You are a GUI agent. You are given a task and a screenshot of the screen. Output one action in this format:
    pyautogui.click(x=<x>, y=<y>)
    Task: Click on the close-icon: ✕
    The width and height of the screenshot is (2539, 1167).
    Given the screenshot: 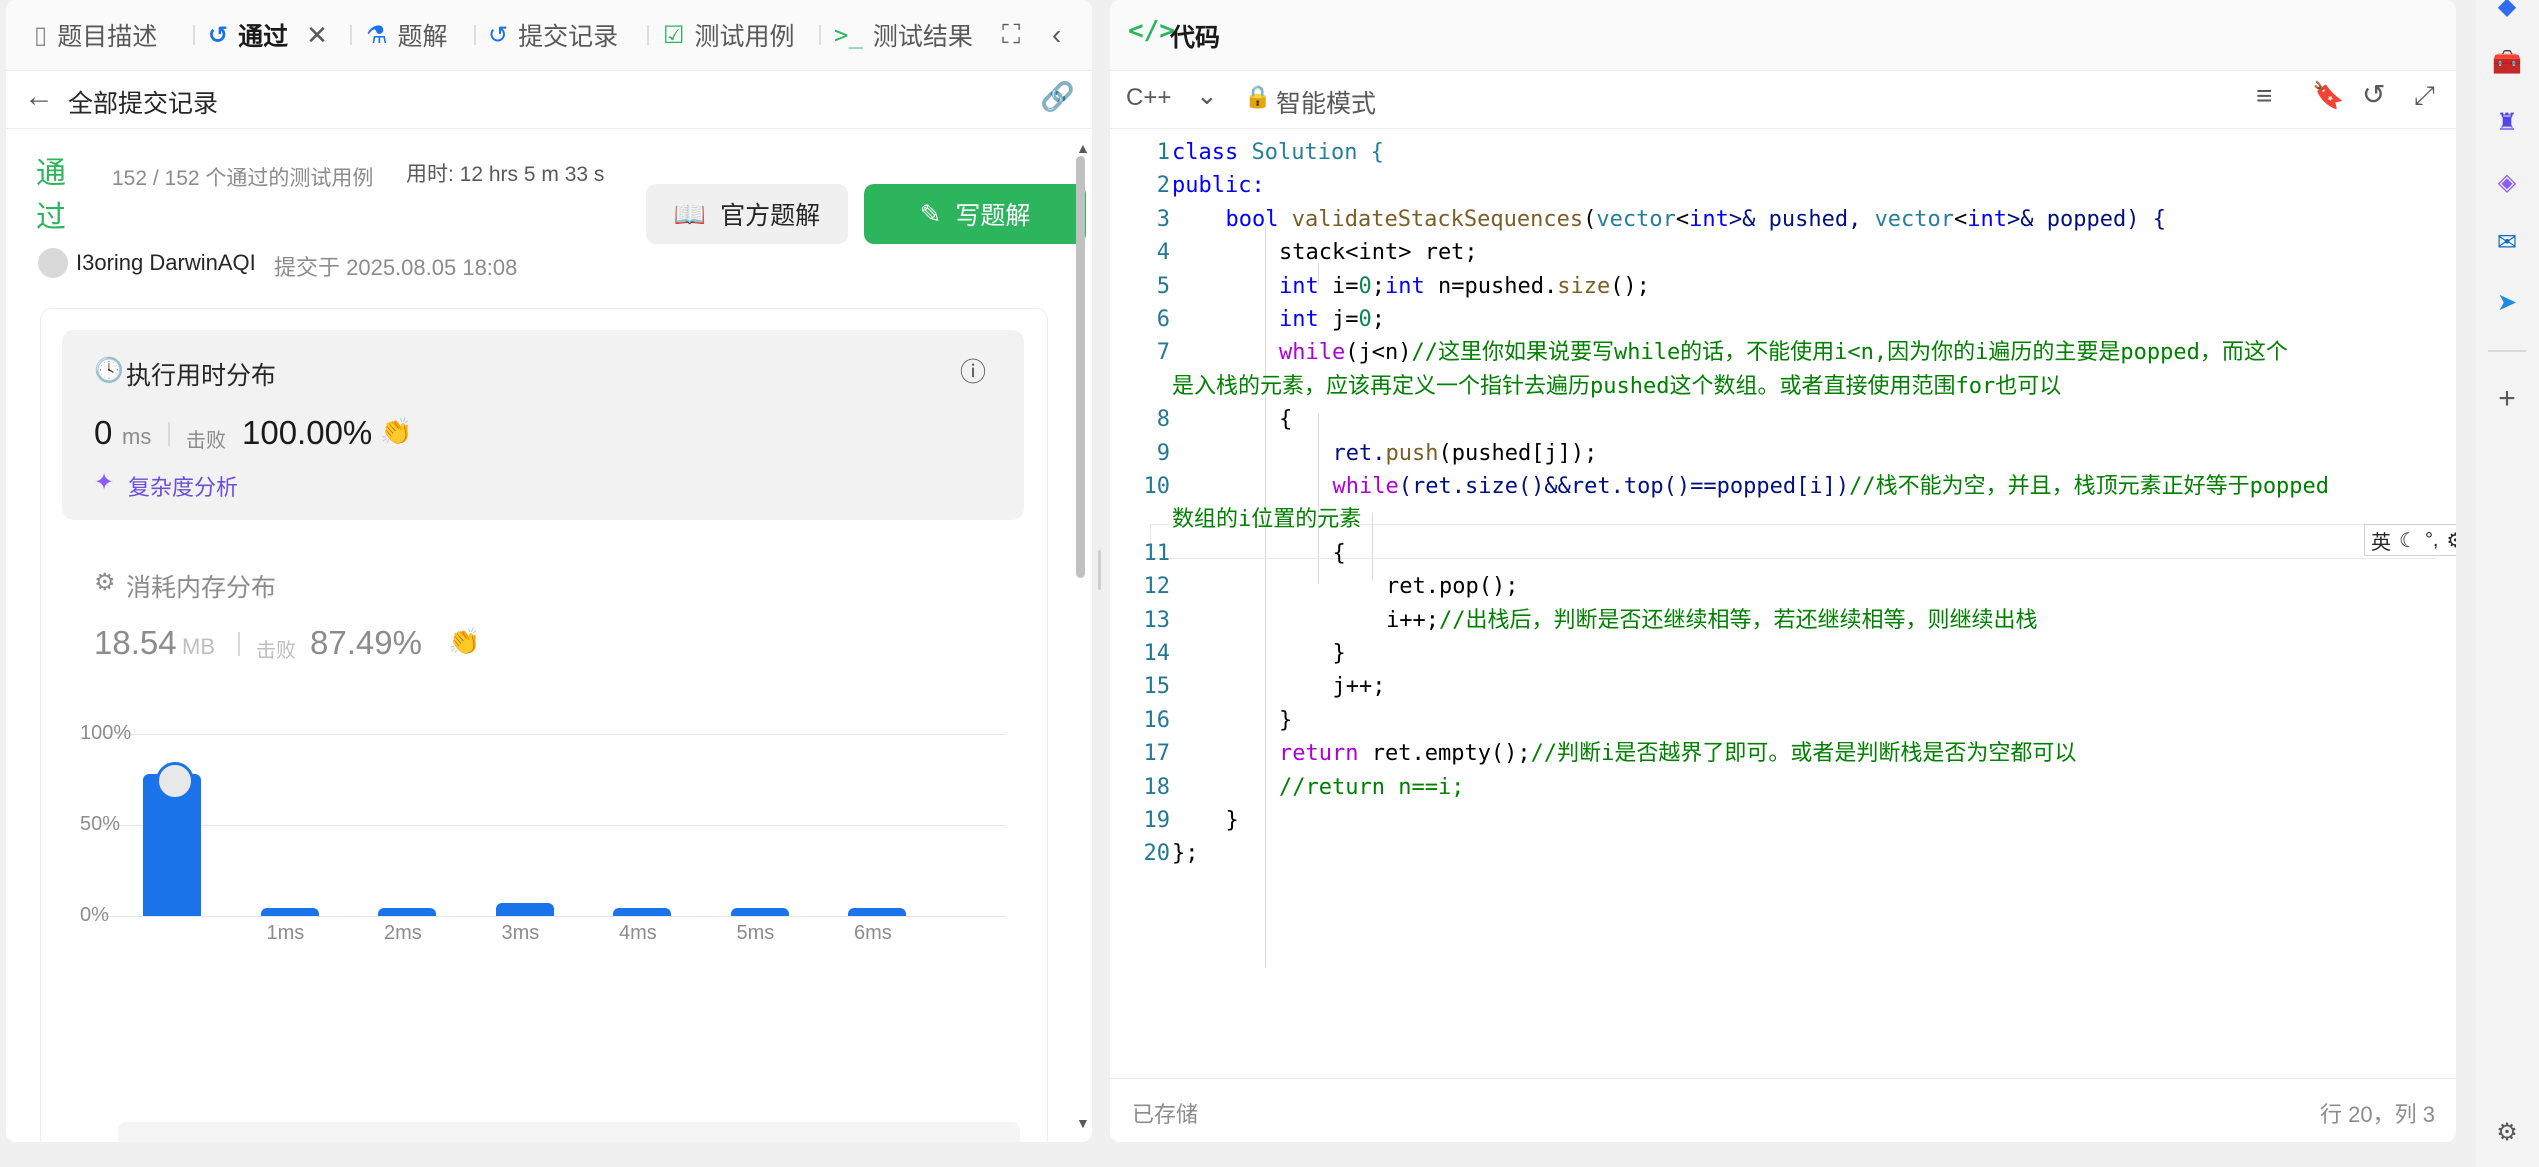 What is the action you would take?
    pyautogui.click(x=317, y=35)
    